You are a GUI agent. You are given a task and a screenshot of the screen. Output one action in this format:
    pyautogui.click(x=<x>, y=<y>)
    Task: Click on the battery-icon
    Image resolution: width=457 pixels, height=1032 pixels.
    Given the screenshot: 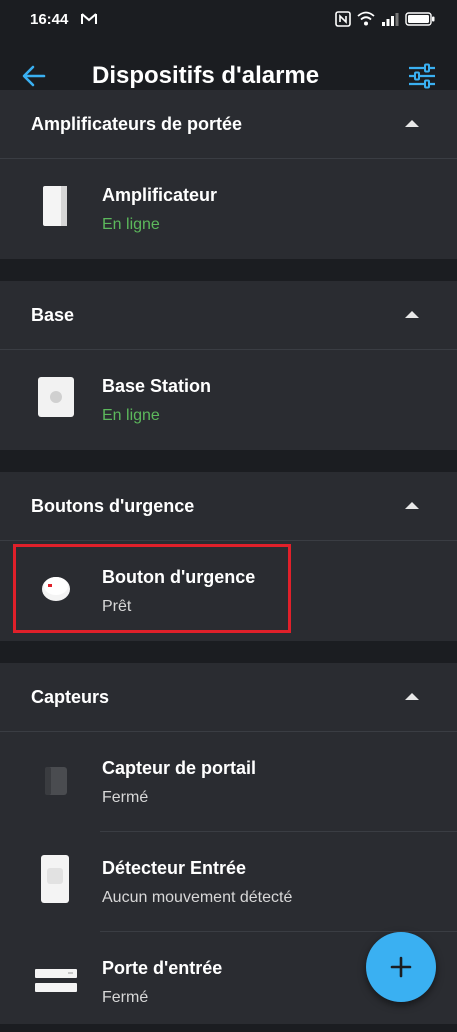 What is the action you would take?
    pyautogui.click(x=420, y=19)
    